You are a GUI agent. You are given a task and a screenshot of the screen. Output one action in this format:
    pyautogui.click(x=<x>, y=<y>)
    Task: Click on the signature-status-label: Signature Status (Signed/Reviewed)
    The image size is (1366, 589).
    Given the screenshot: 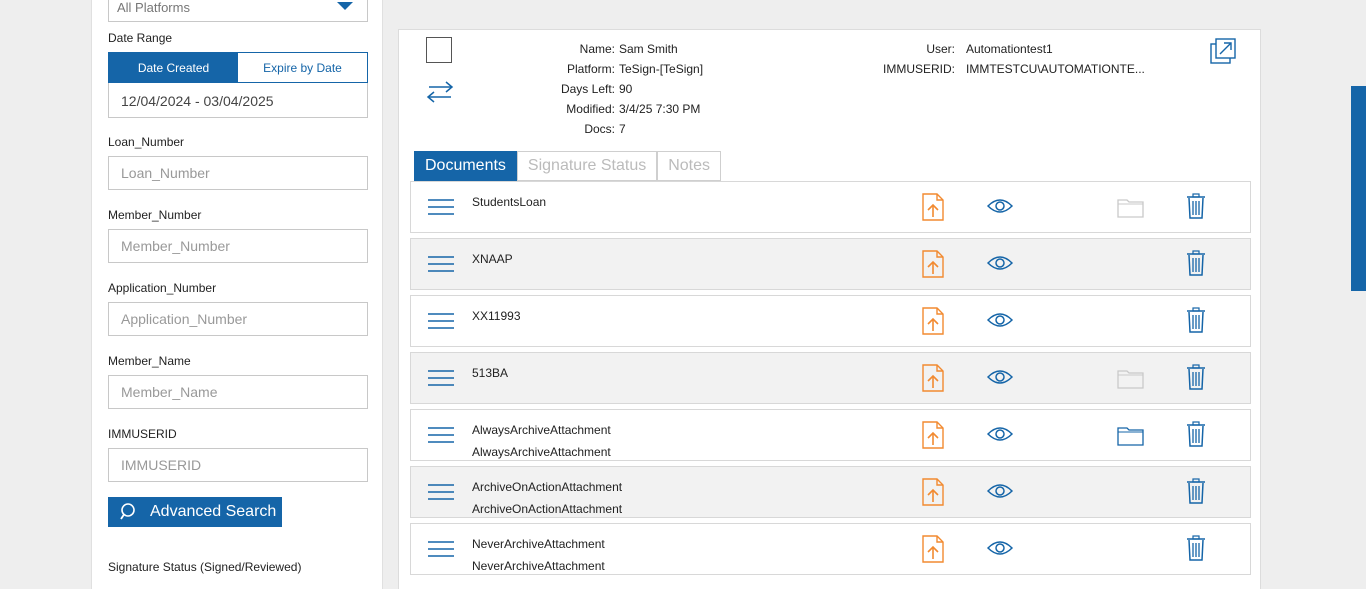 What is the action you would take?
    pyautogui.click(x=205, y=567)
    